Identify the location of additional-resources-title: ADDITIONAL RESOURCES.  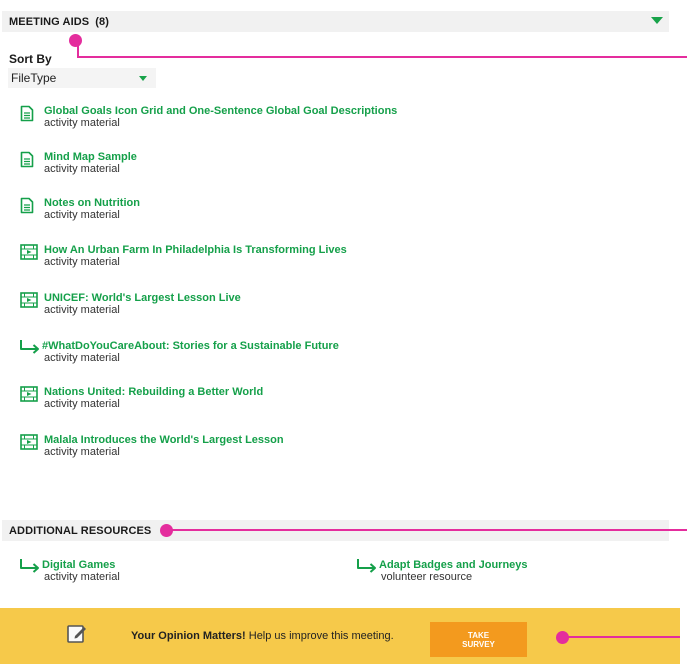
(80, 530).